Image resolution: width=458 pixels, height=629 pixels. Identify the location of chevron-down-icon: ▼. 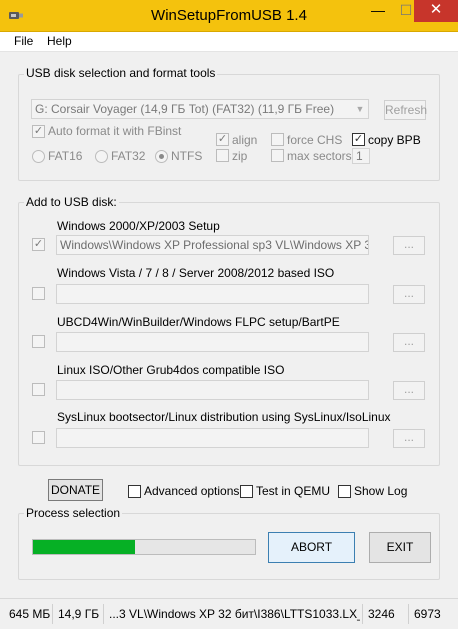
(360, 109).